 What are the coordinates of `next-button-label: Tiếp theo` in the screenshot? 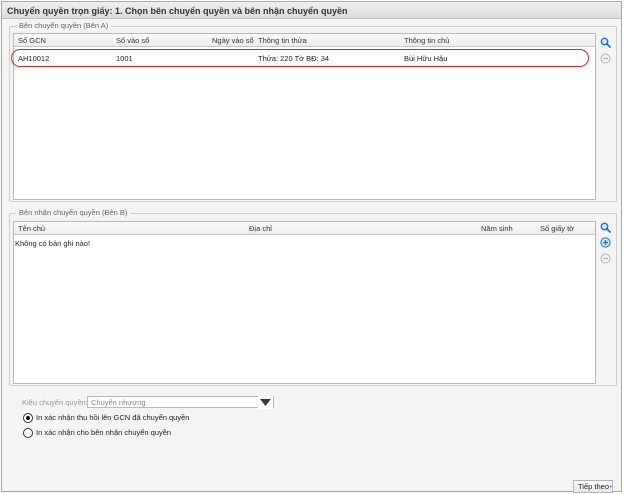 It's located at (593, 486).